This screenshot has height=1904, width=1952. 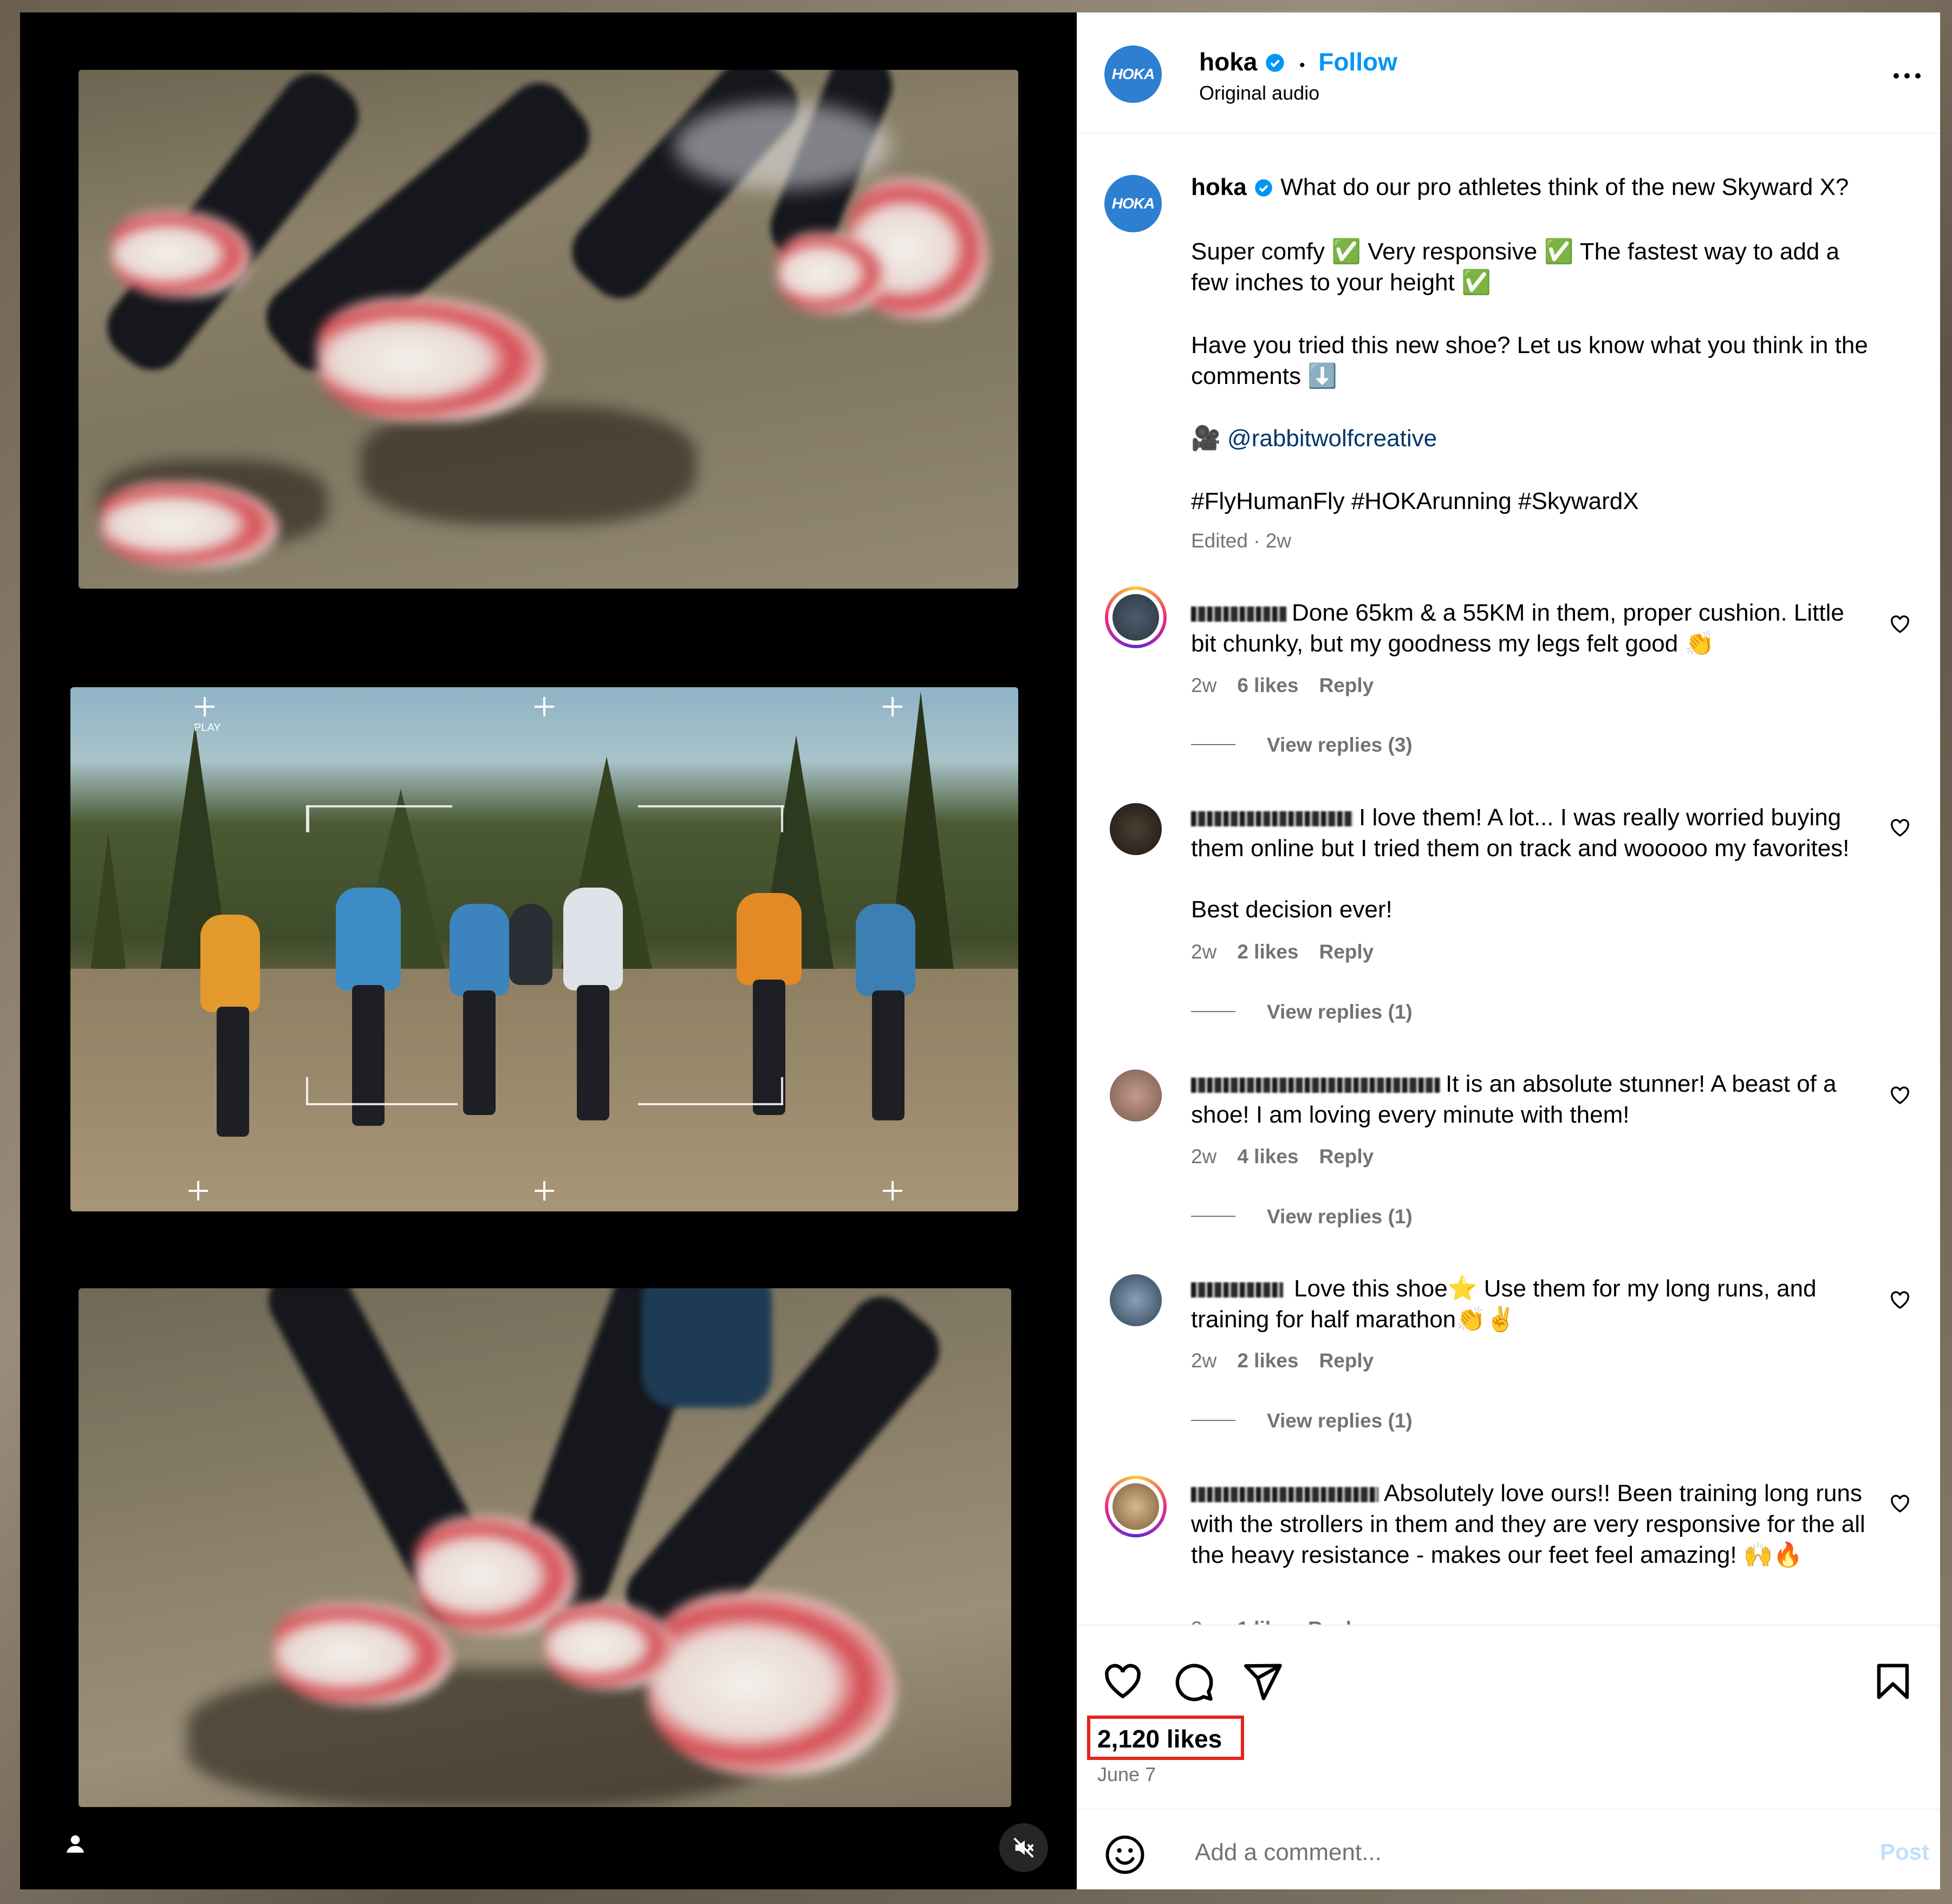 What do you see at coordinates (1133, 74) in the screenshot?
I see `author-avatar: HOKA` at bounding box center [1133, 74].